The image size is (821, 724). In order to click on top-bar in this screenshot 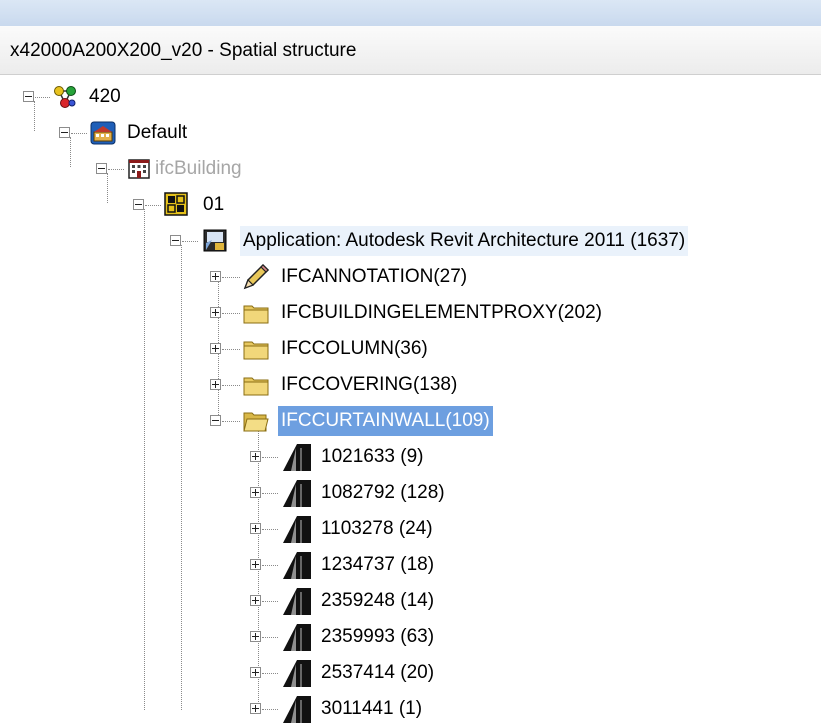, I will do `click(410, 13)`.